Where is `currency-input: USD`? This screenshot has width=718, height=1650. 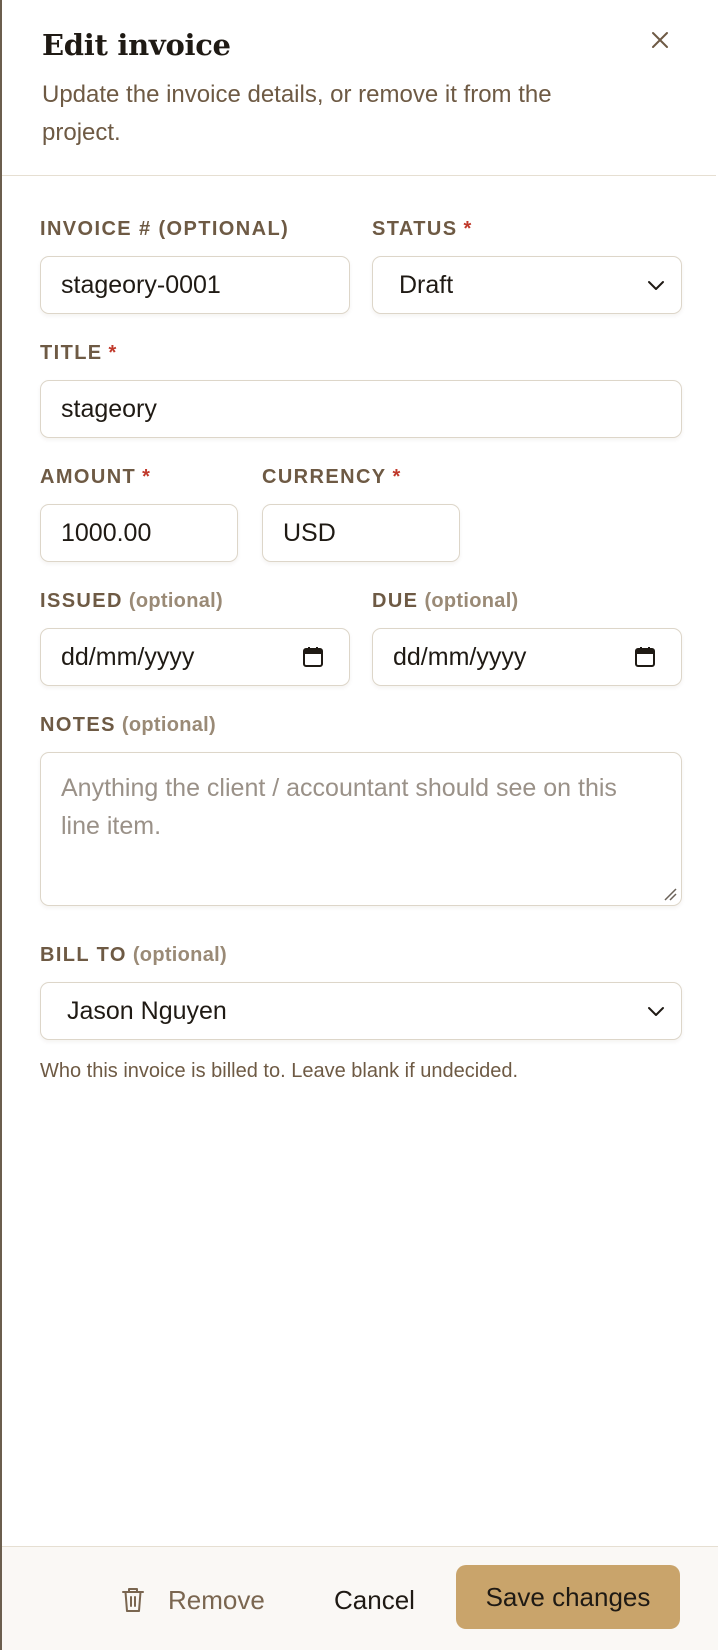
currency-input: USD is located at coordinates (361, 533).